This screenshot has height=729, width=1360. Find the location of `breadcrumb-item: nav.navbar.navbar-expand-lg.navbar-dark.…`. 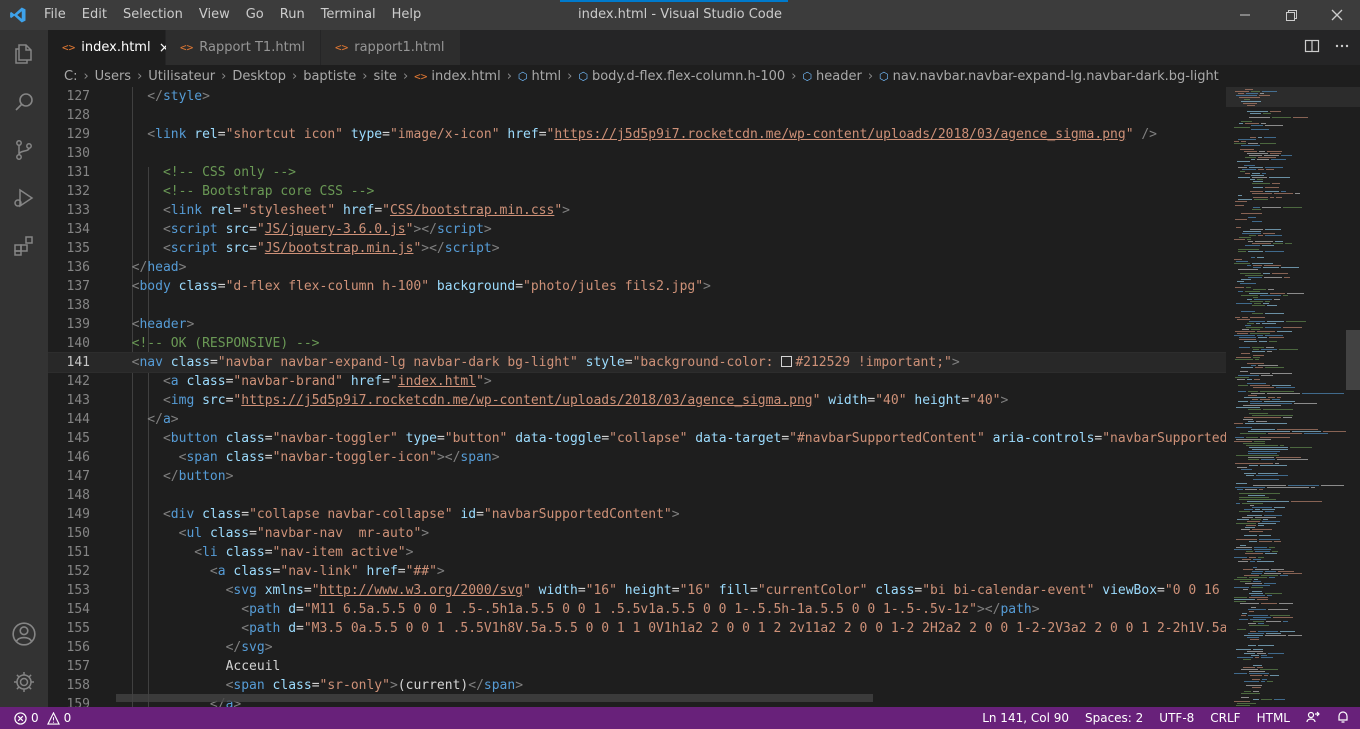

breadcrumb-item: nav.navbar.navbar-expand-lg.navbar-dark.… is located at coordinates (1056, 76).